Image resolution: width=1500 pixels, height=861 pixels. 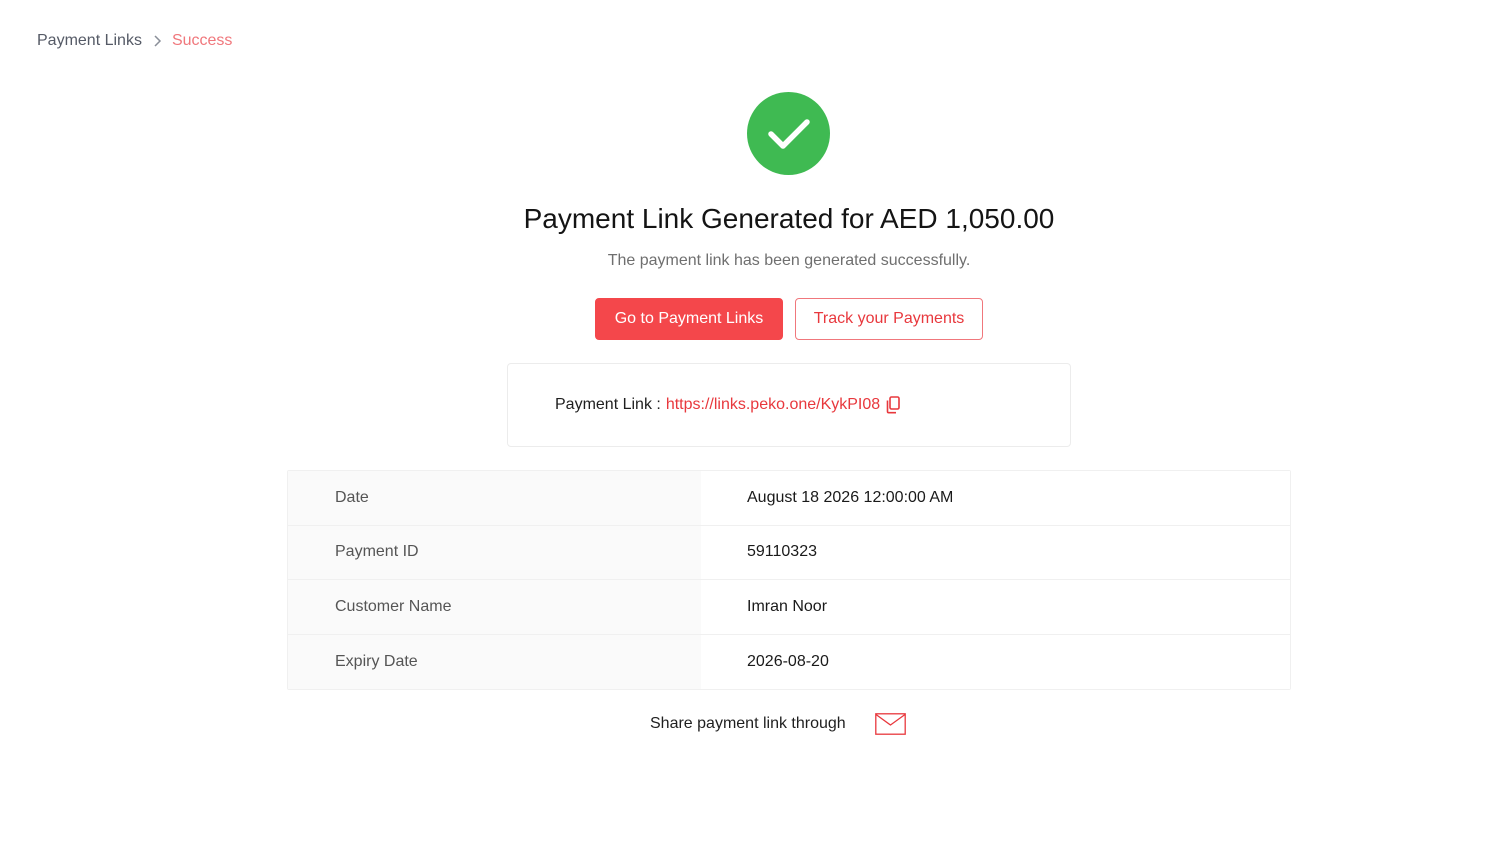 What do you see at coordinates (202, 40) in the screenshot?
I see `breadcrumb-current: Success` at bounding box center [202, 40].